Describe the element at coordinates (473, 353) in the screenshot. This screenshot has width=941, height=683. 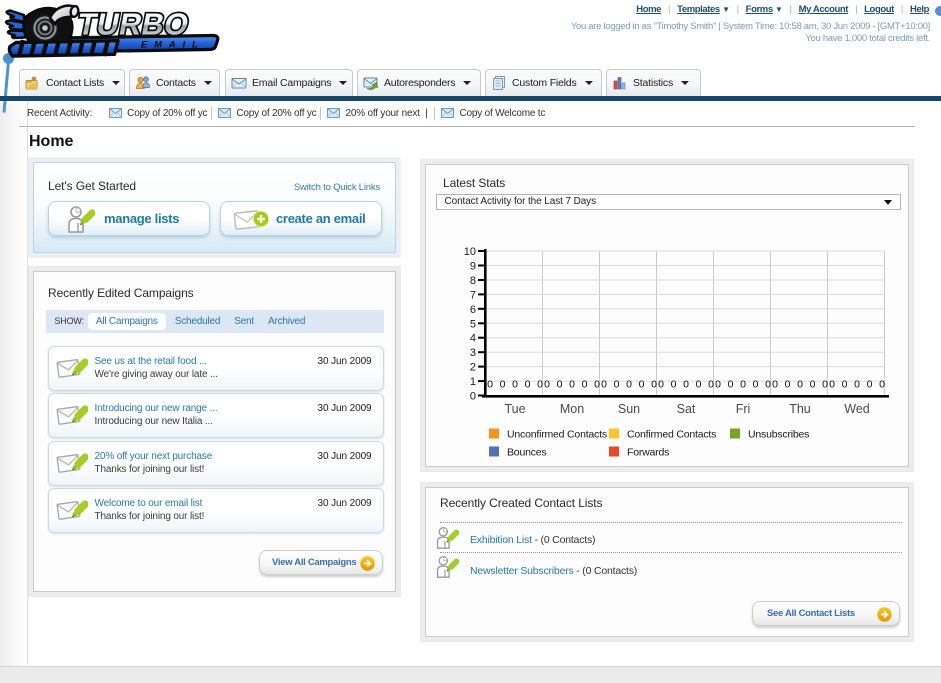
I see `svg-text: 3` at that location.